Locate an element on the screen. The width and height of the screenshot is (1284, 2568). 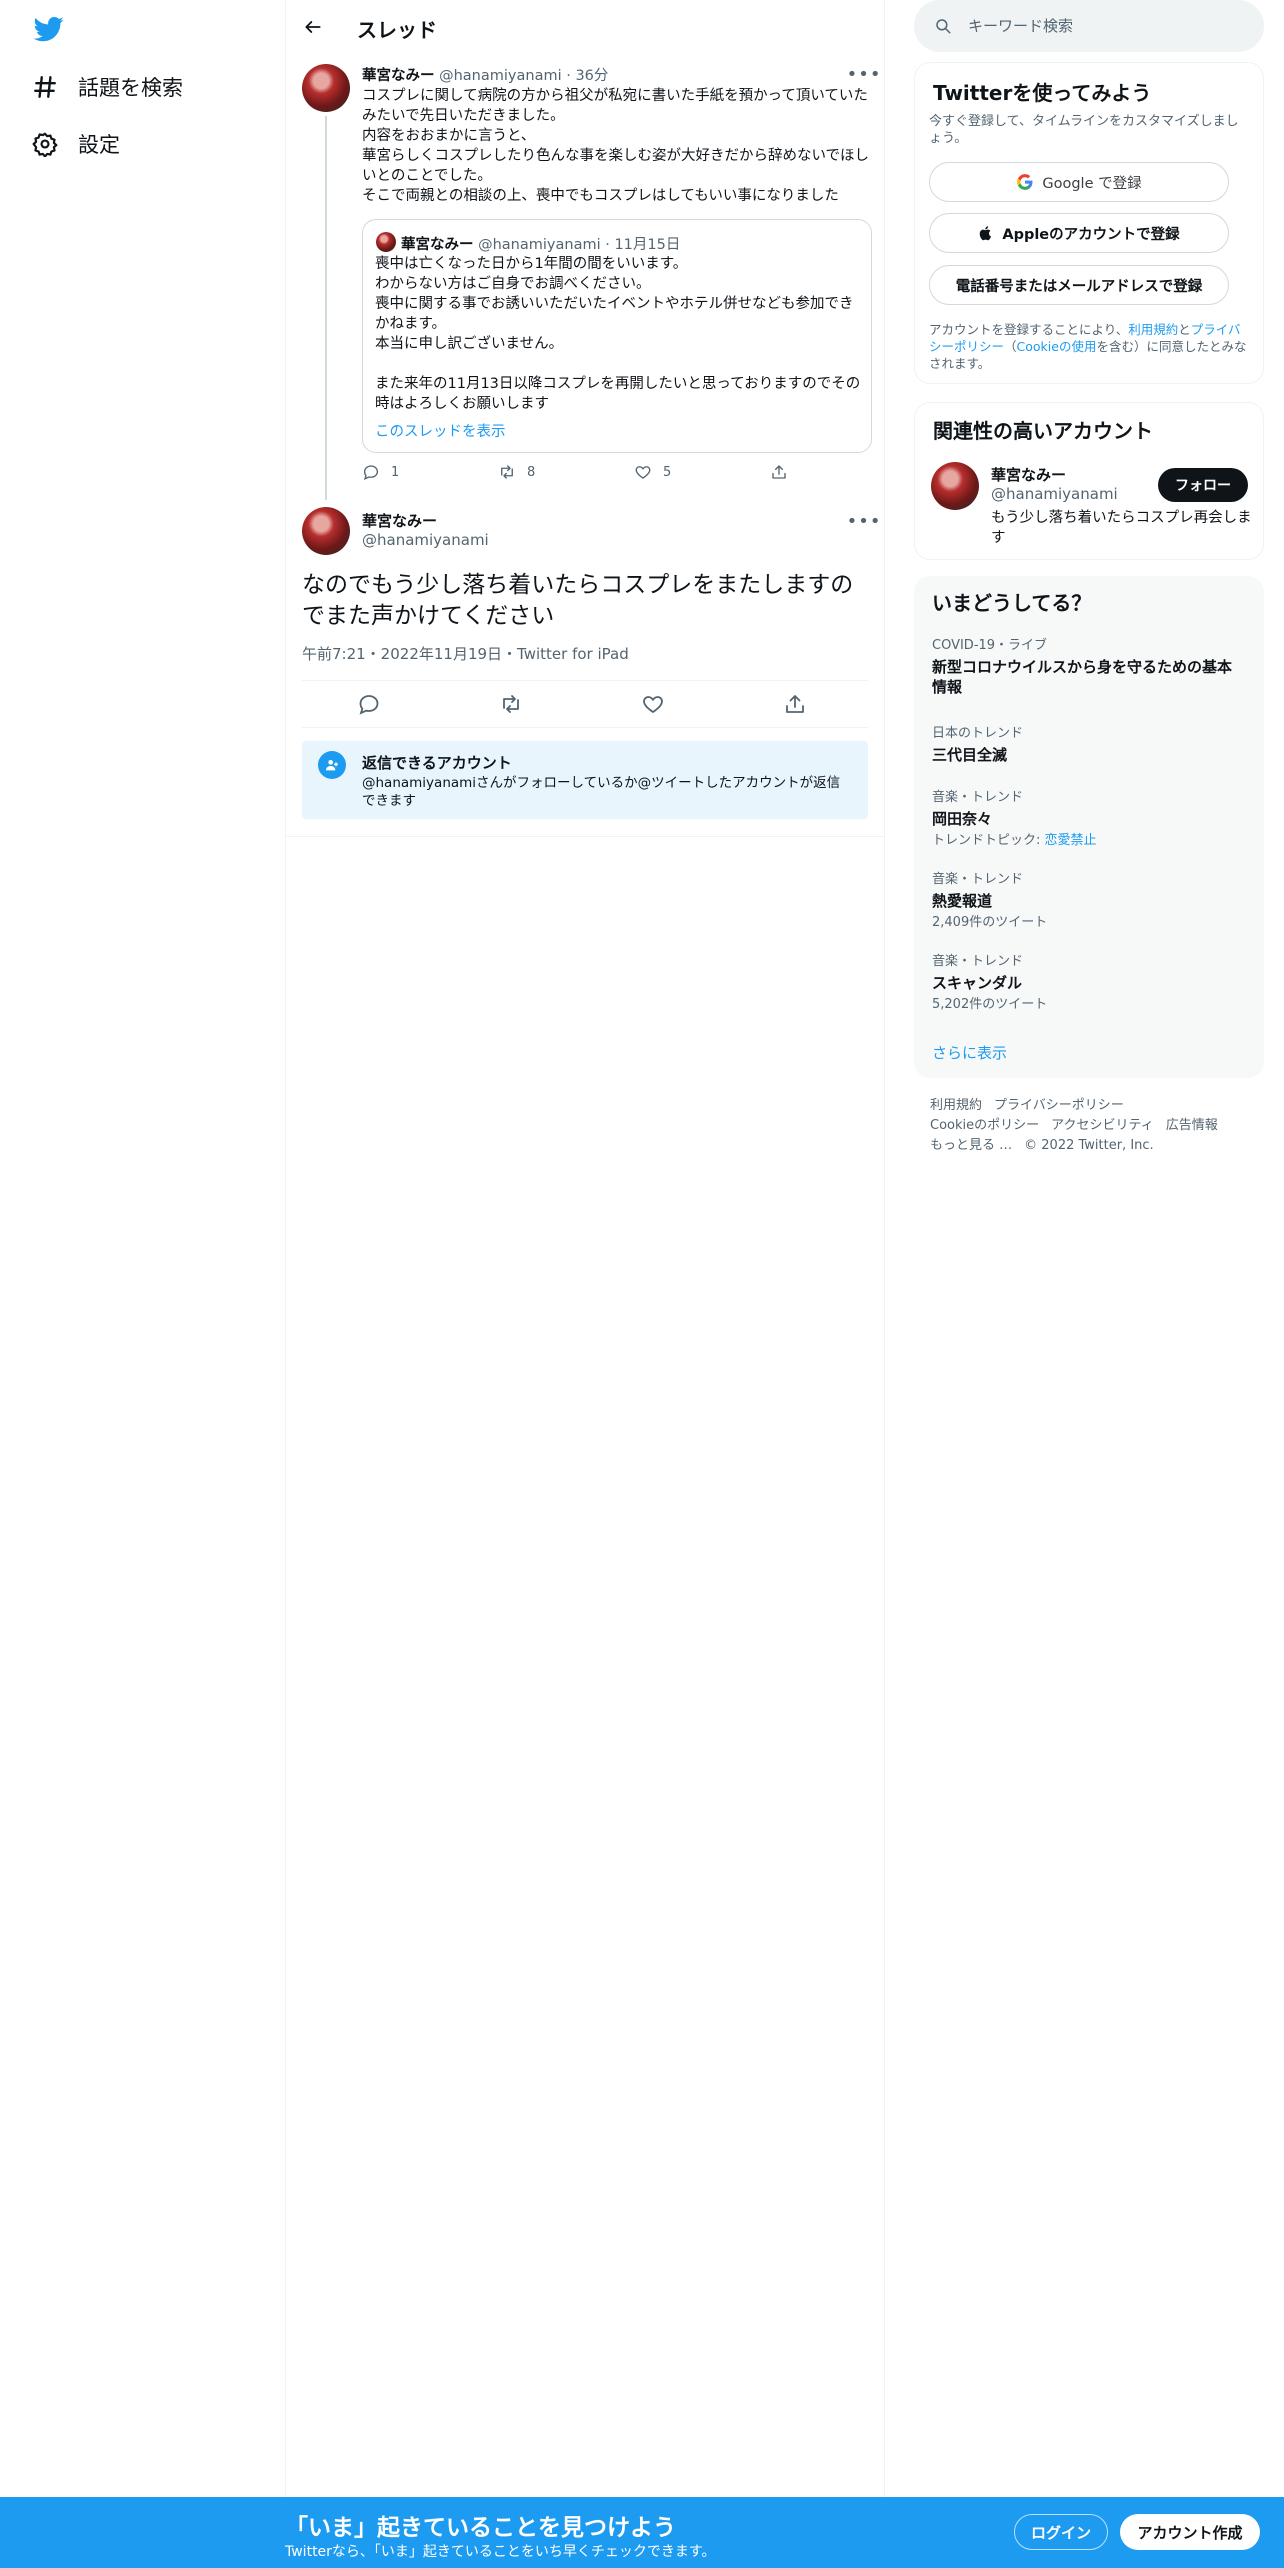
follow-button: フォロー is located at coordinates (1203, 485).